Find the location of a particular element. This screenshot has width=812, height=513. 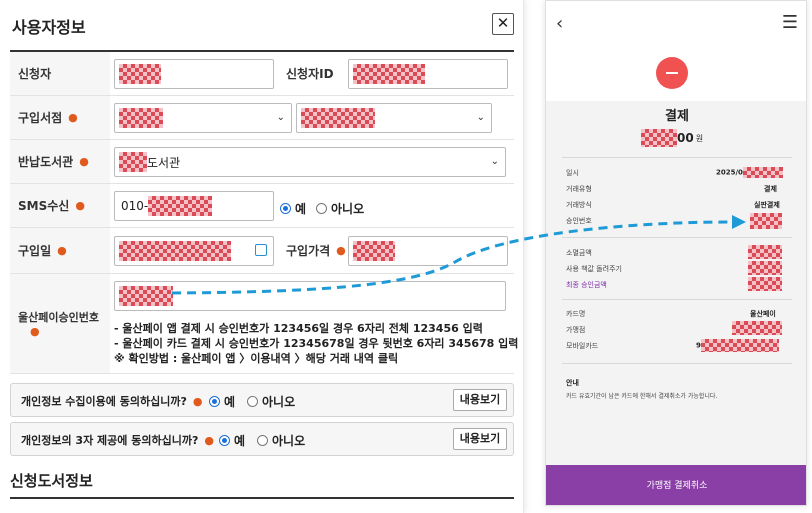

price-input is located at coordinates (428, 251).